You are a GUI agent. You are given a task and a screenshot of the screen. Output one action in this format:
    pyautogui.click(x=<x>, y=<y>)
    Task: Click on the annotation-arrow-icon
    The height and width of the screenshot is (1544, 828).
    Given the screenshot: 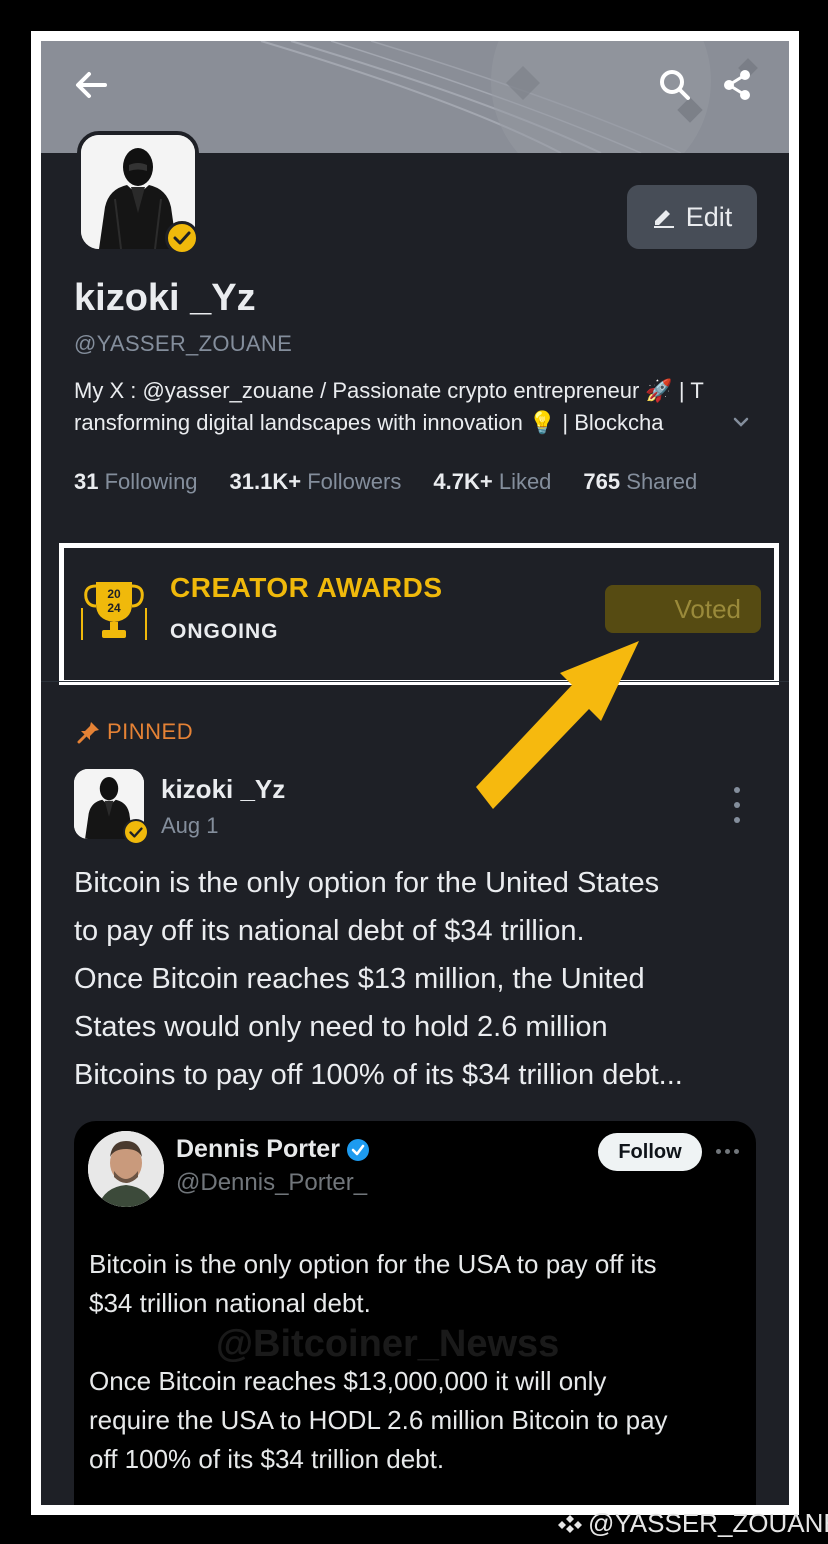 What is the action you would take?
    pyautogui.click(x=557, y=725)
    